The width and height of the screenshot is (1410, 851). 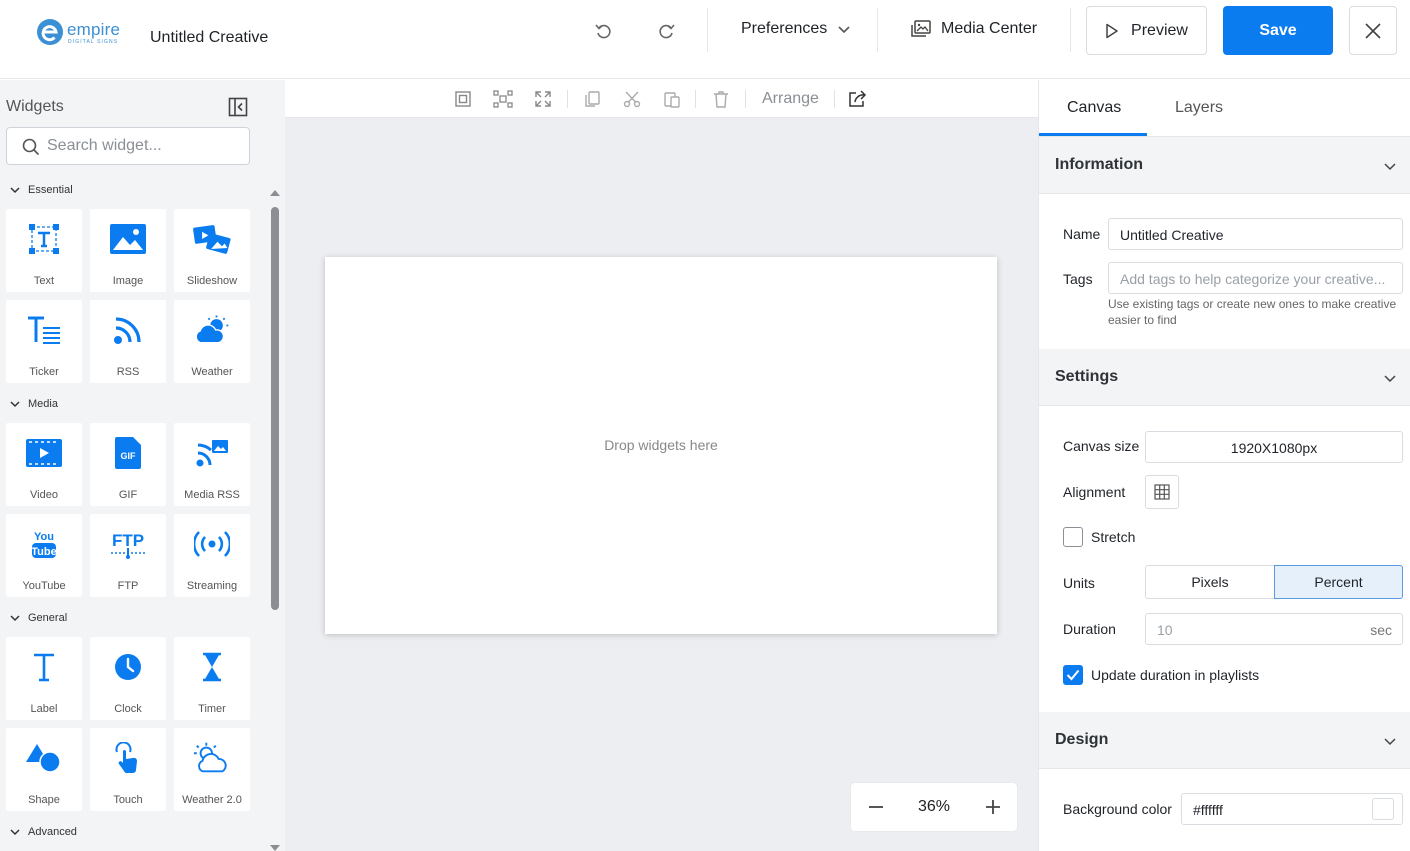 I want to click on alignment-button, so click(x=1162, y=492).